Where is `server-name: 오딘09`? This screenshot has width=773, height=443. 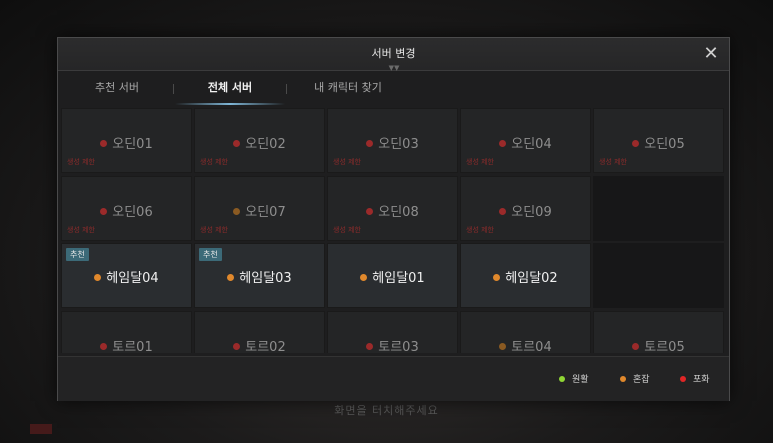 server-name: 오딘09 is located at coordinates (531, 212).